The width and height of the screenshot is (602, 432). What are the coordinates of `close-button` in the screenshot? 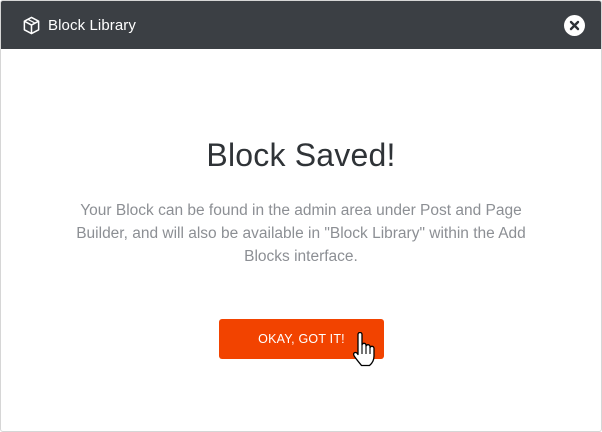 It's located at (574, 25).